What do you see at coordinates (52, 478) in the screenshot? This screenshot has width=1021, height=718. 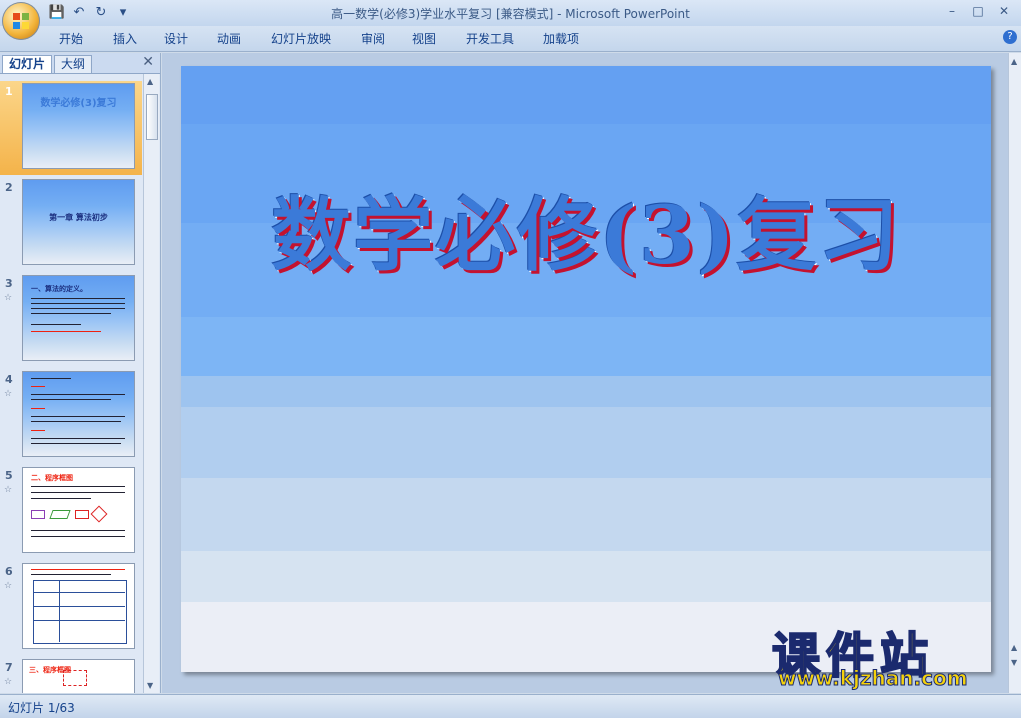 I see `thumb-title: 二、程序框图` at bounding box center [52, 478].